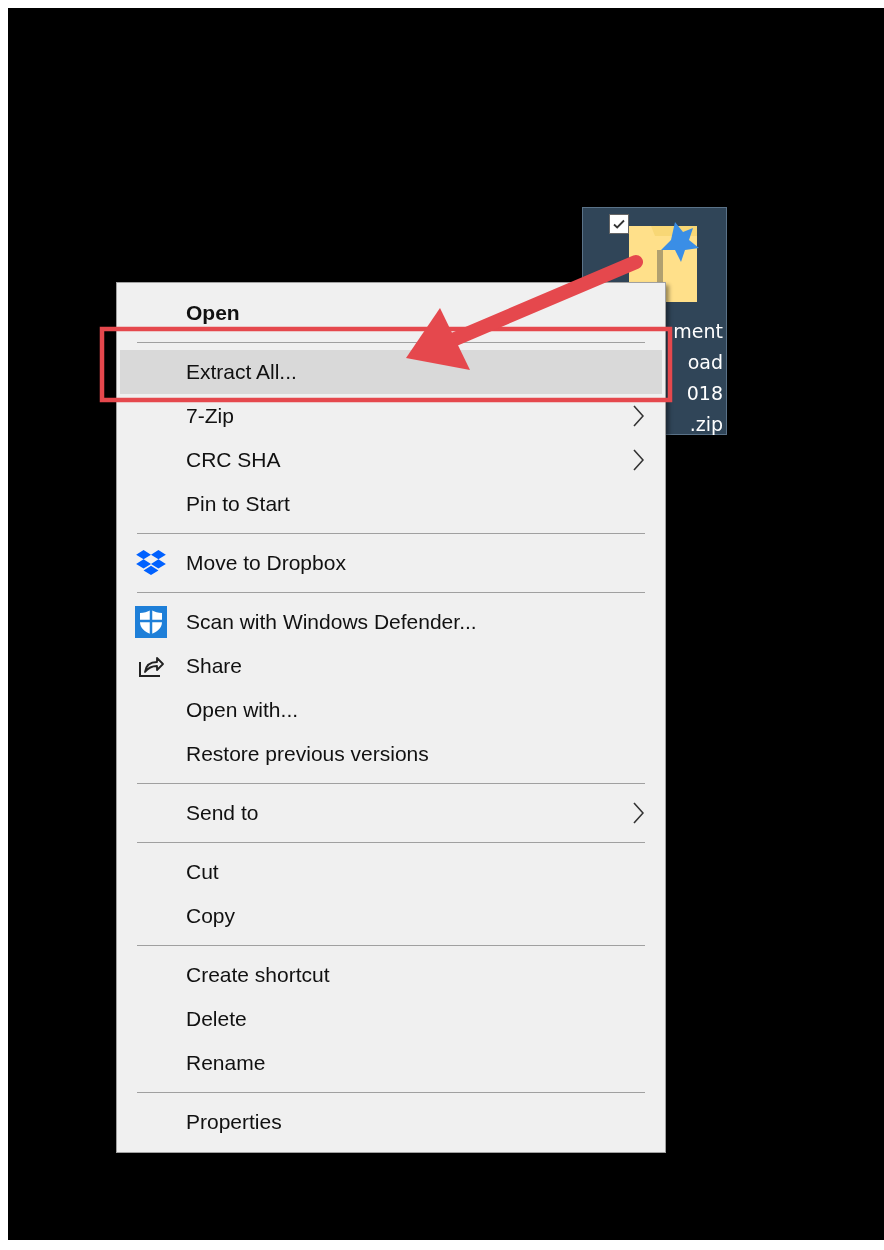 The width and height of the screenshot is (884, 1250). Describe the element at coordinates (391, 916) in the screenshot. I see `menu-item: Copy` at that location.